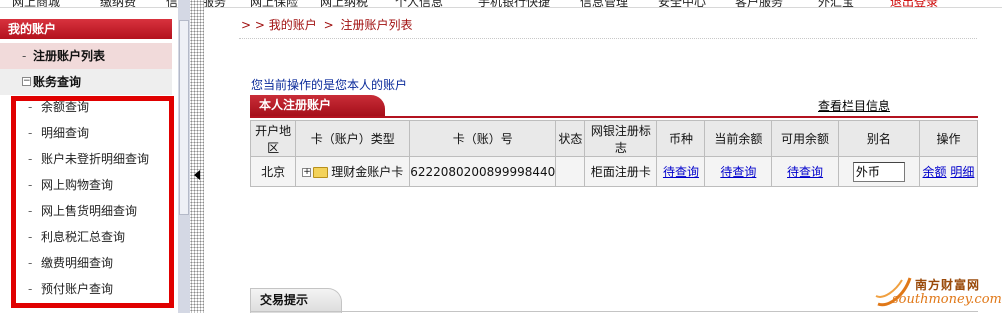 The image size is (1002, 313). Describe the element at coordinates (947, 299) in the screenshot. I see `watermark-en: southmoney.com` at that location.